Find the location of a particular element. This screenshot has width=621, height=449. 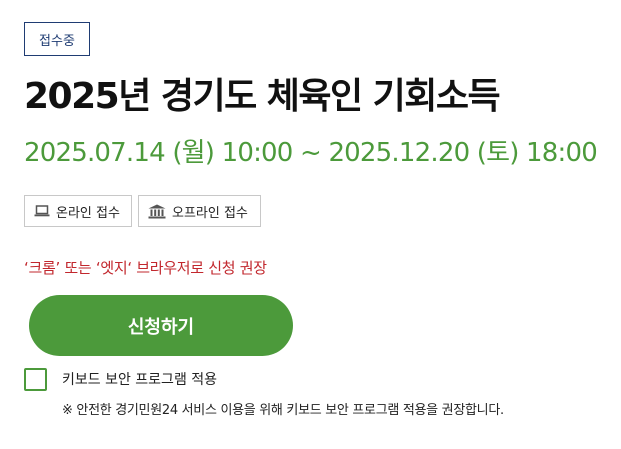

building-icon is located at coordinates (157, 211).